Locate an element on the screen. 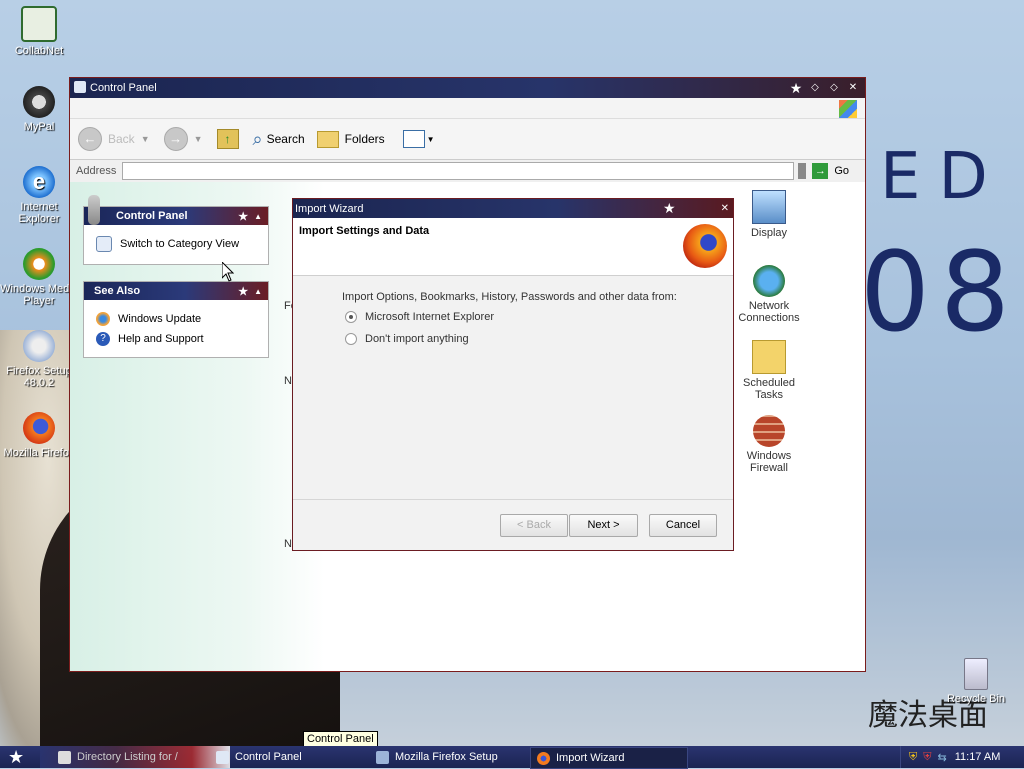 This screenshot has height=769, width=1024. windows-logo-icon is located at coordinates (848, 109).